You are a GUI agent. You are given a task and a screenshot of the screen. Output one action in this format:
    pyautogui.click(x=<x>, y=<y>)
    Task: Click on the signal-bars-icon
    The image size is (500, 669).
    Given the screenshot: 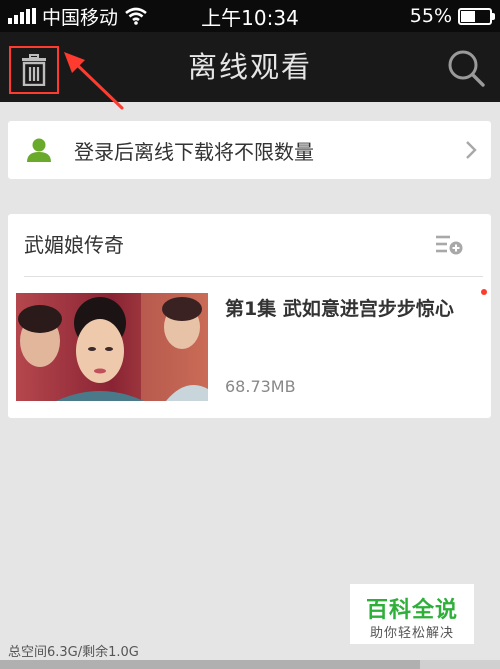 What is the action you would take?
    pyautogui.click(x=22, y=16)
    